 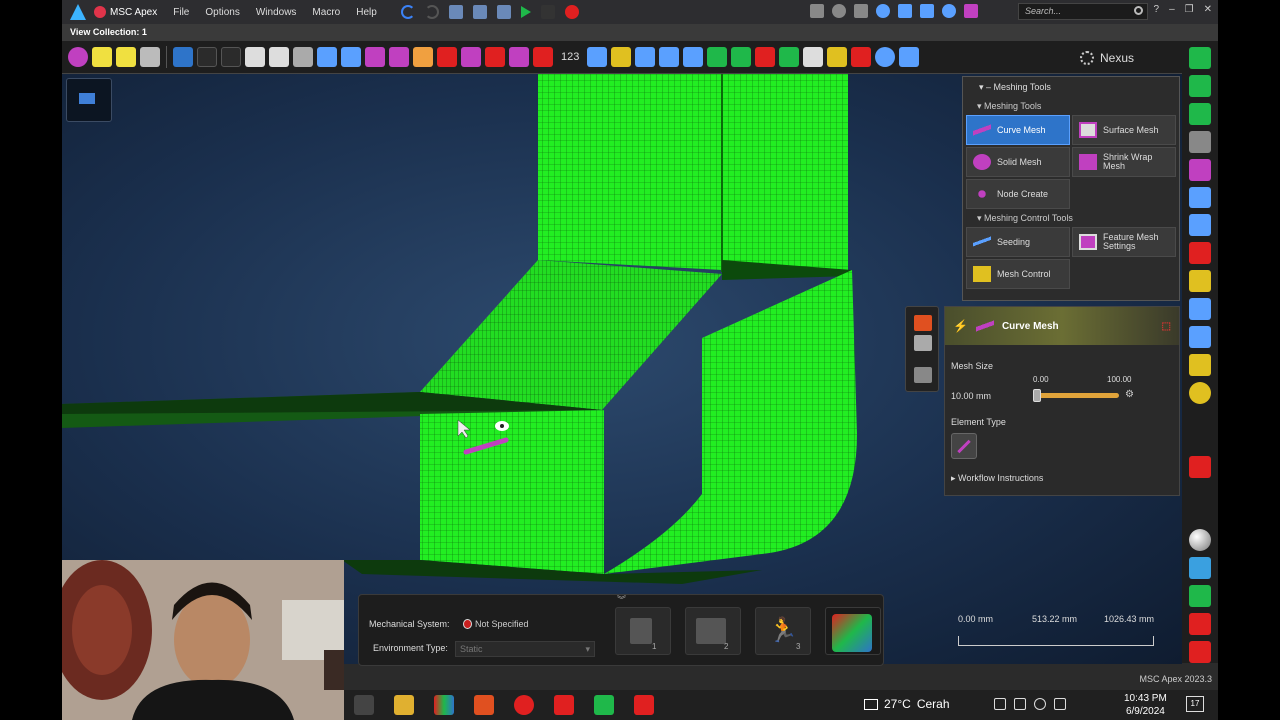 What do you see at coordinates (279, 57) in the screenshot?
I see `cube-icon` at bounding box center [279, 57].